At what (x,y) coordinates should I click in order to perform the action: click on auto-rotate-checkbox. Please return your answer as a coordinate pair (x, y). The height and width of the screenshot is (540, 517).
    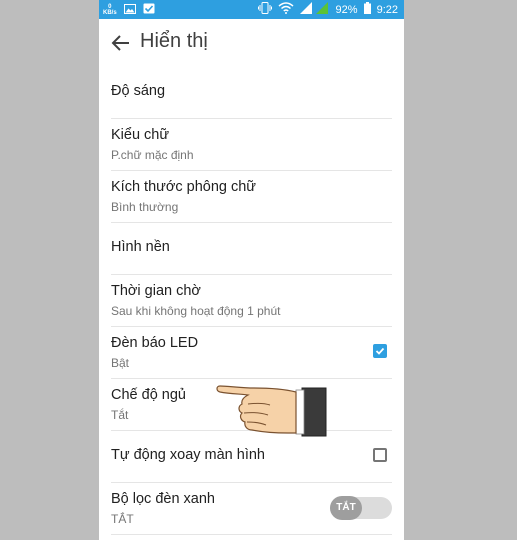
    Looking at the image, I should click on (380, 455).